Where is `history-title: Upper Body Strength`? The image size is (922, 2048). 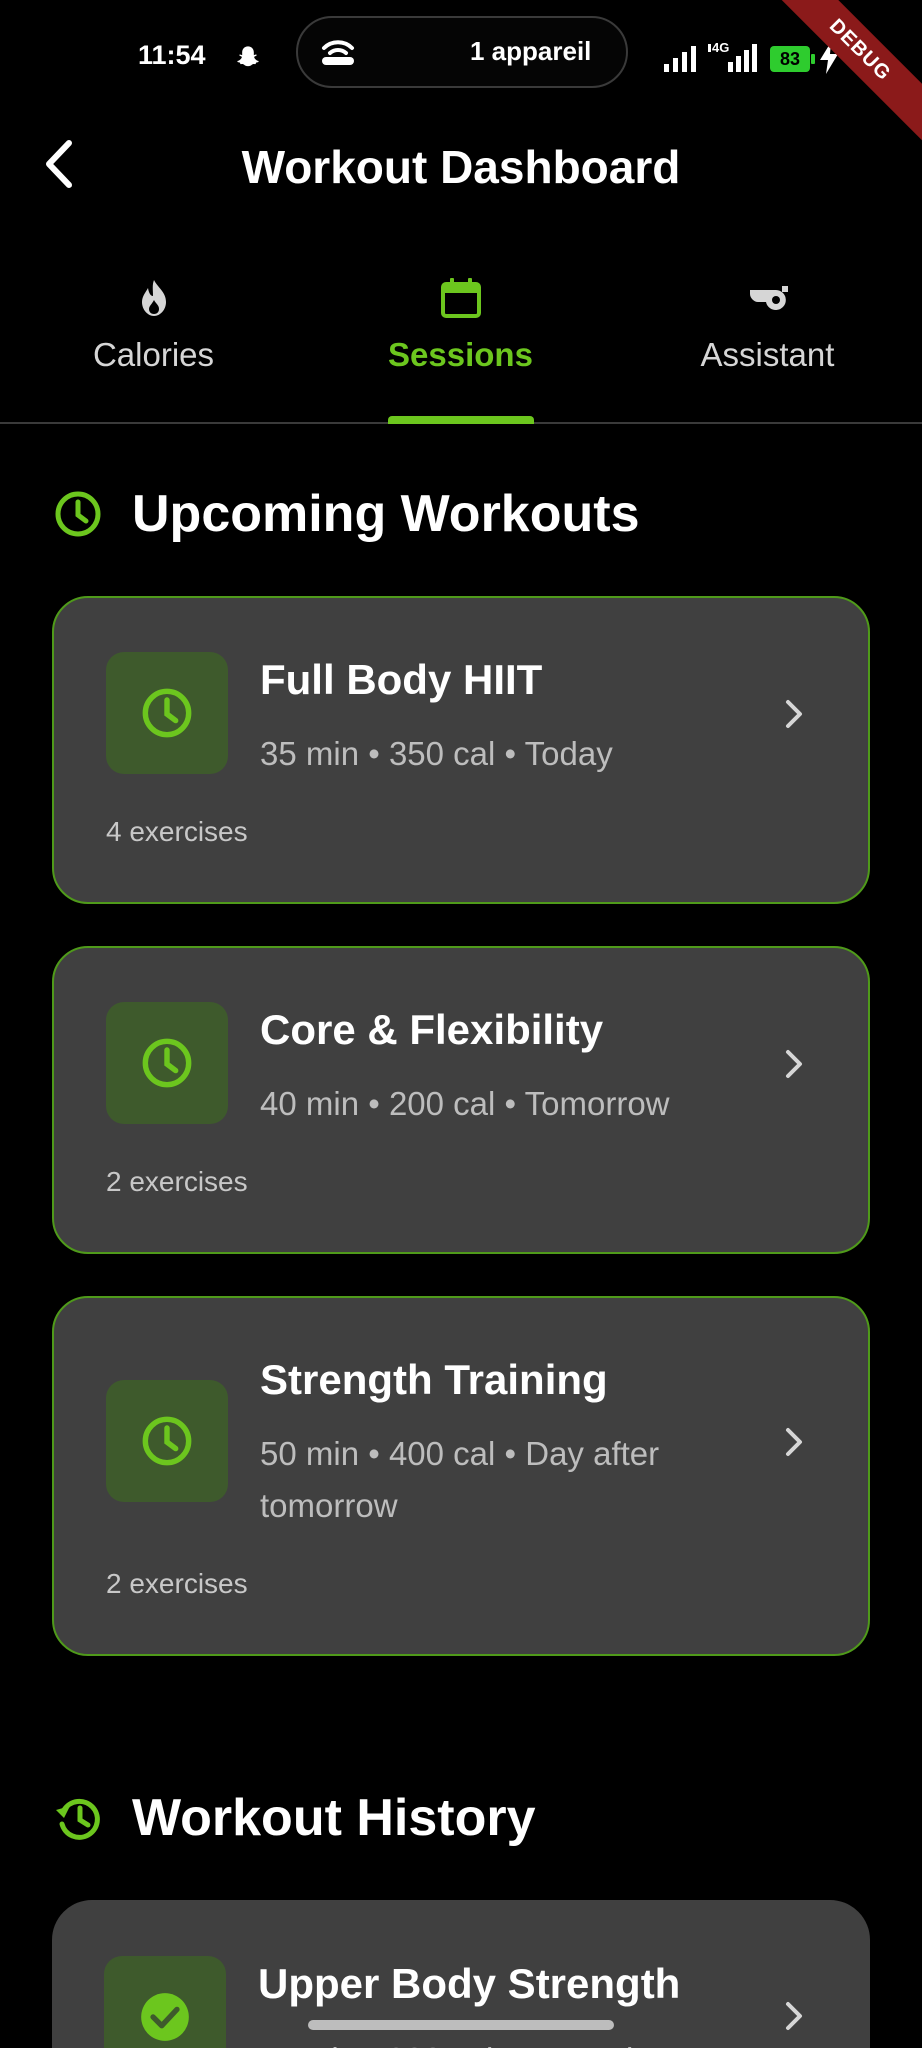 history-title: Upper Body Strength is located at coordinates (469, 1983).